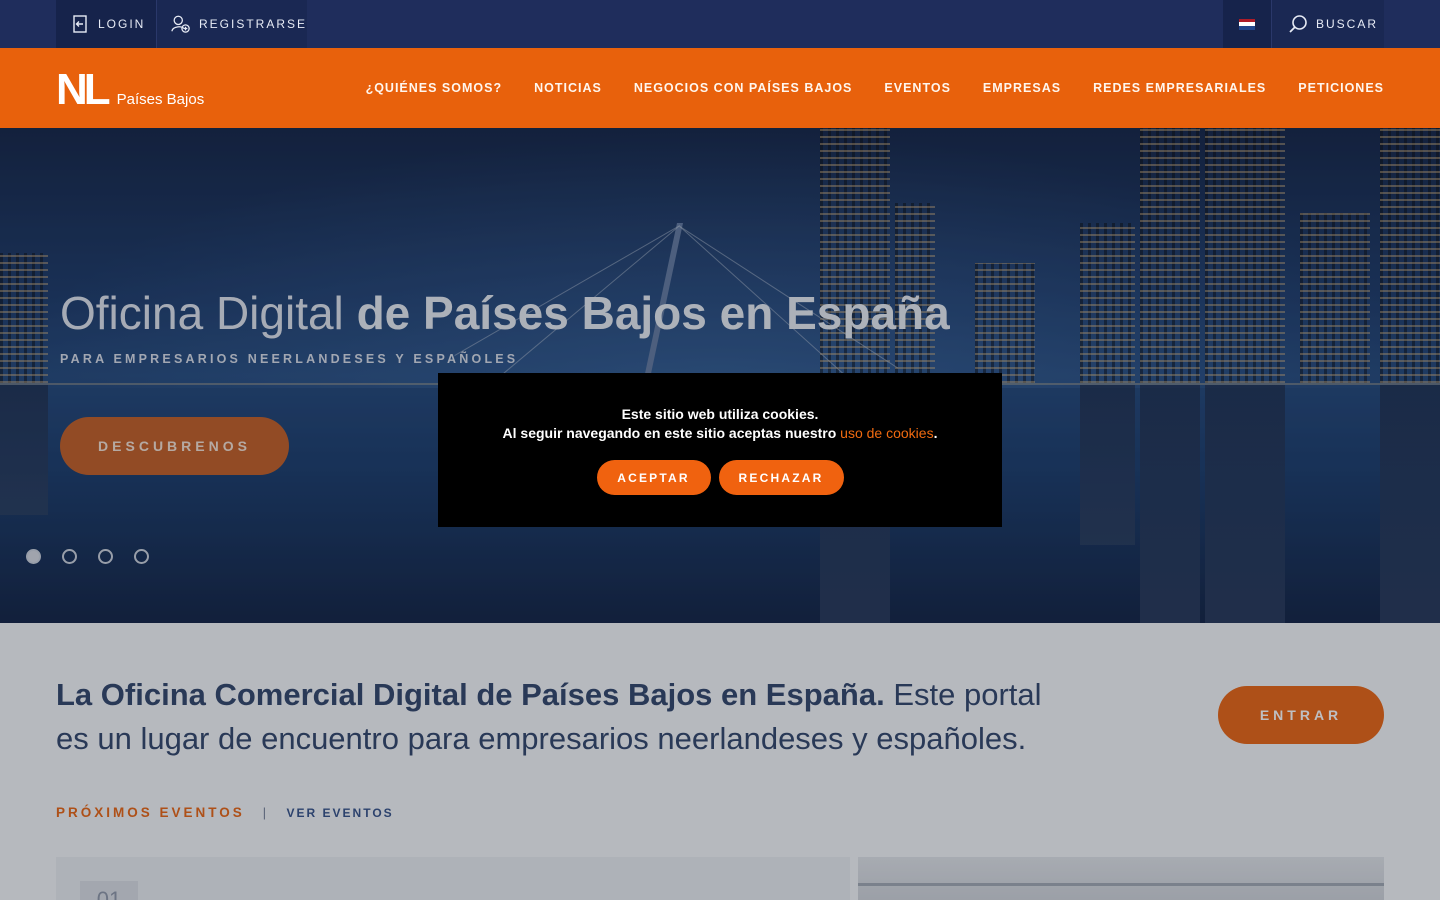 Image resolution: width=1440 pixels, height=900 pixels. What do you see at coordinates (568, 88) in the screenshot?
I see `nav-item-noticias: NOTICIAS` at bounding box center [568, 88].